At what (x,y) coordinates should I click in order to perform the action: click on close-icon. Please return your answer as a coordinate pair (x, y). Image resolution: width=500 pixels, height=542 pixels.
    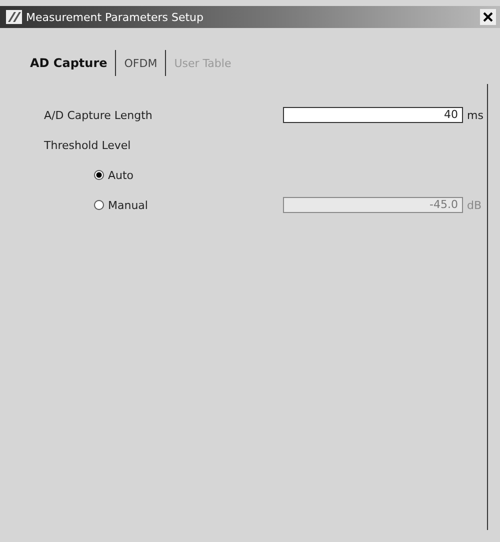
    Looking at the image, I should click on (488, 17).